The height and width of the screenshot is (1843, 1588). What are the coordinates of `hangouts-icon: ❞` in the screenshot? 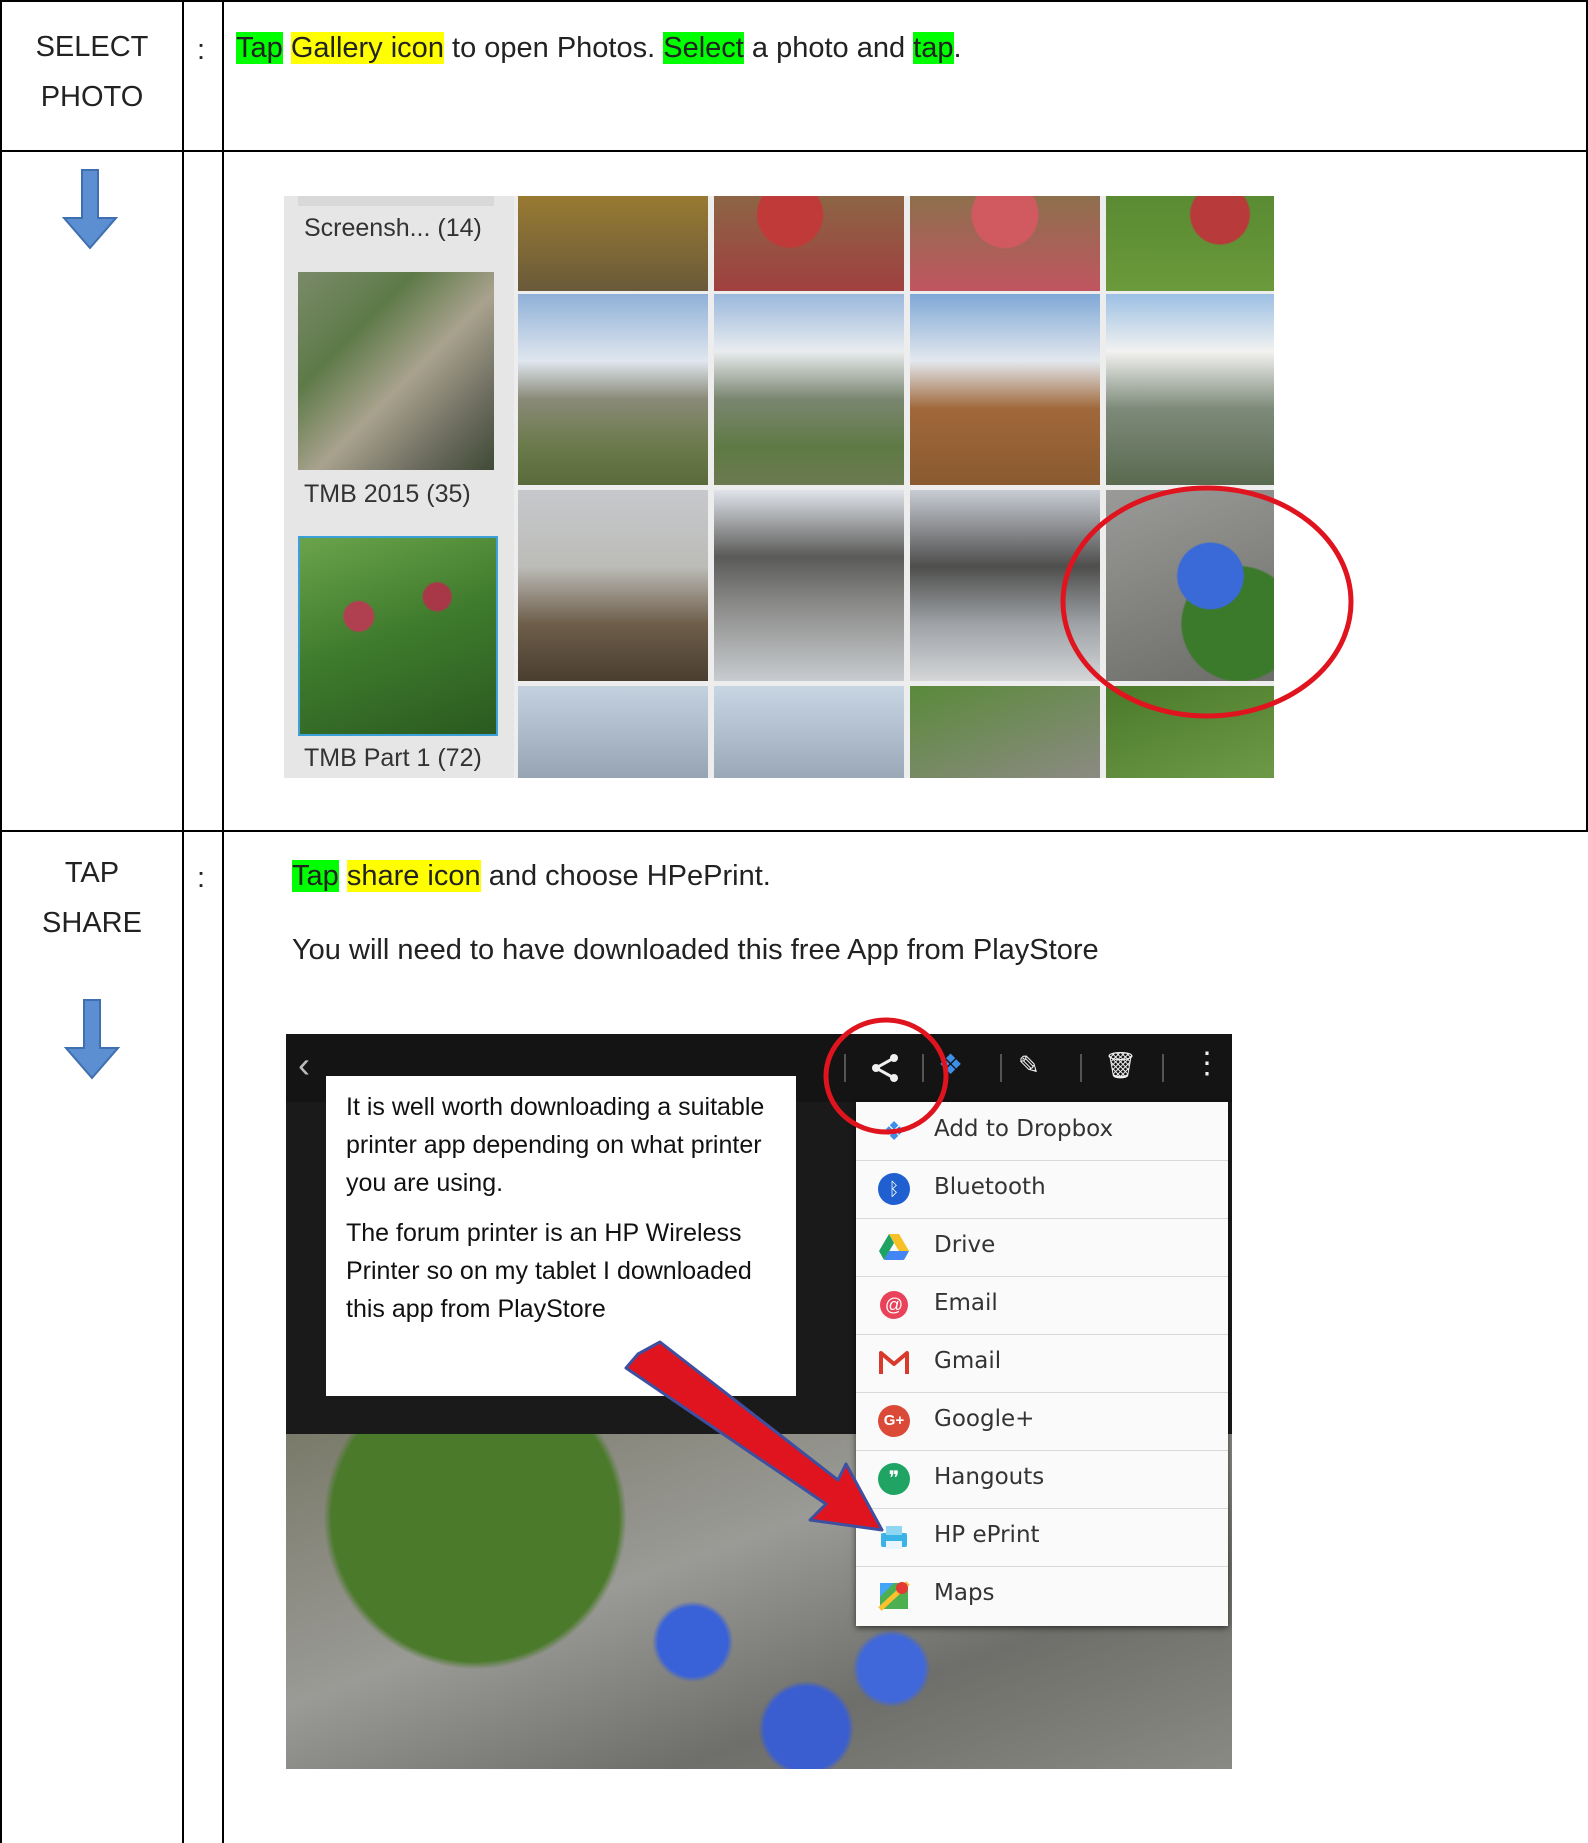 It's located at (894, 1479).